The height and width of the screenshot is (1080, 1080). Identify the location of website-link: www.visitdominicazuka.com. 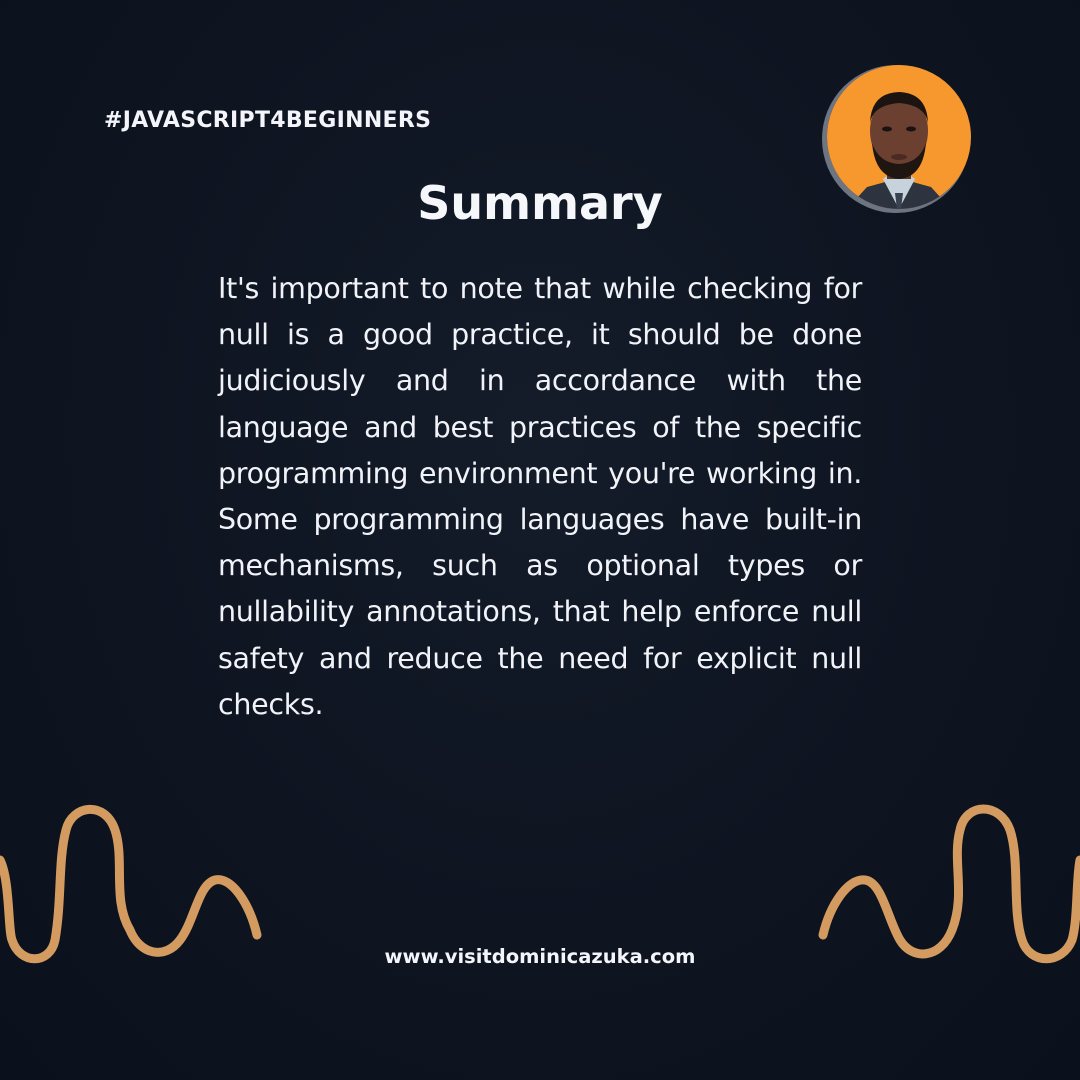
(540, 956).